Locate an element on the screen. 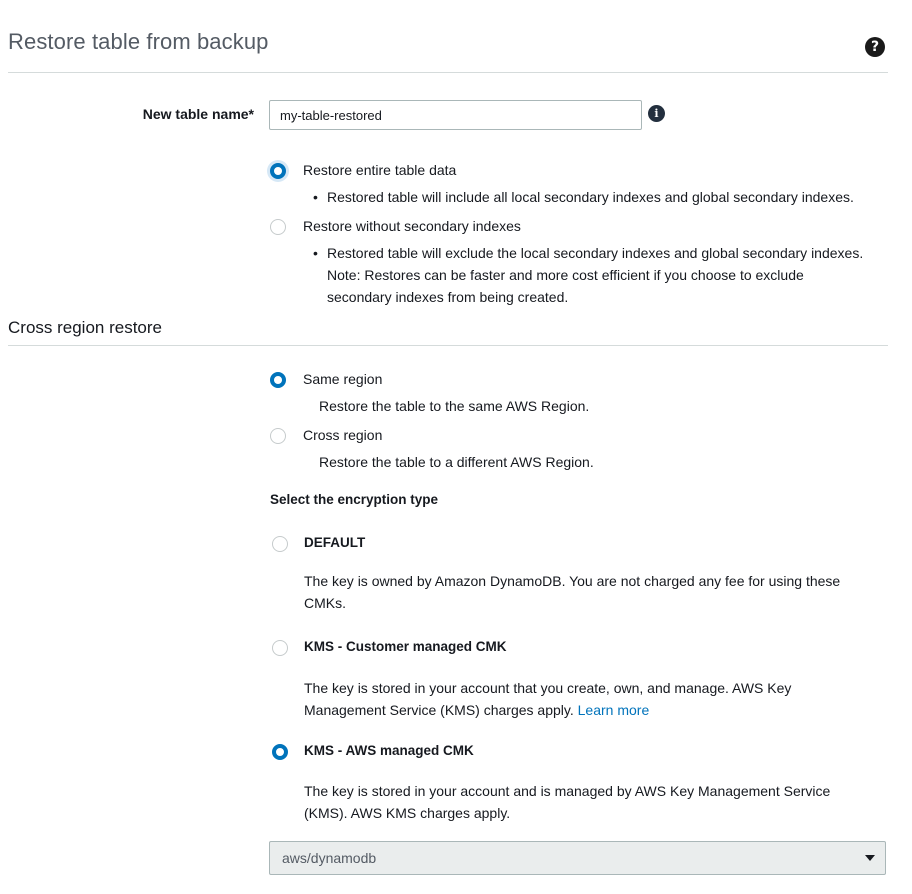  cross-region-radio is located at coordinates (278, 436).